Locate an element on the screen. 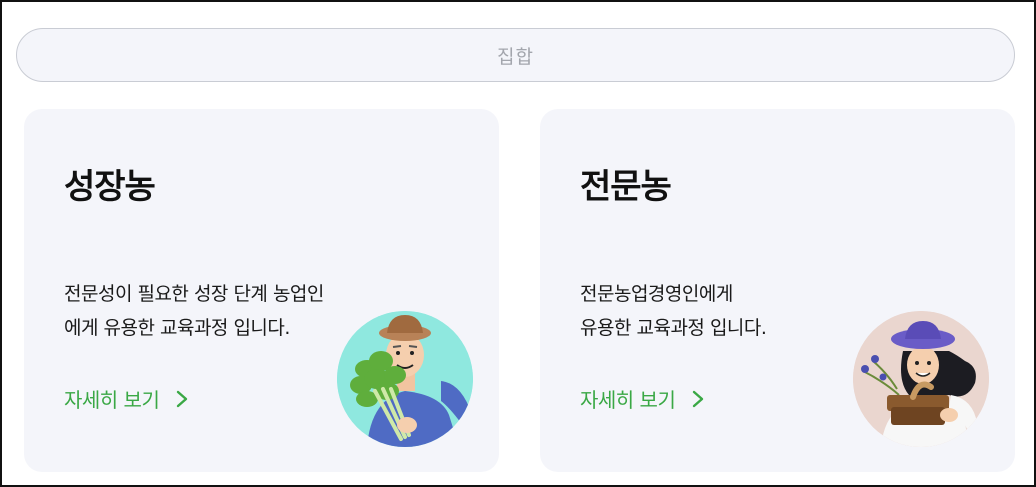  card-description-line: 전문농업경영인에게 is located at coordinates (656, 294).